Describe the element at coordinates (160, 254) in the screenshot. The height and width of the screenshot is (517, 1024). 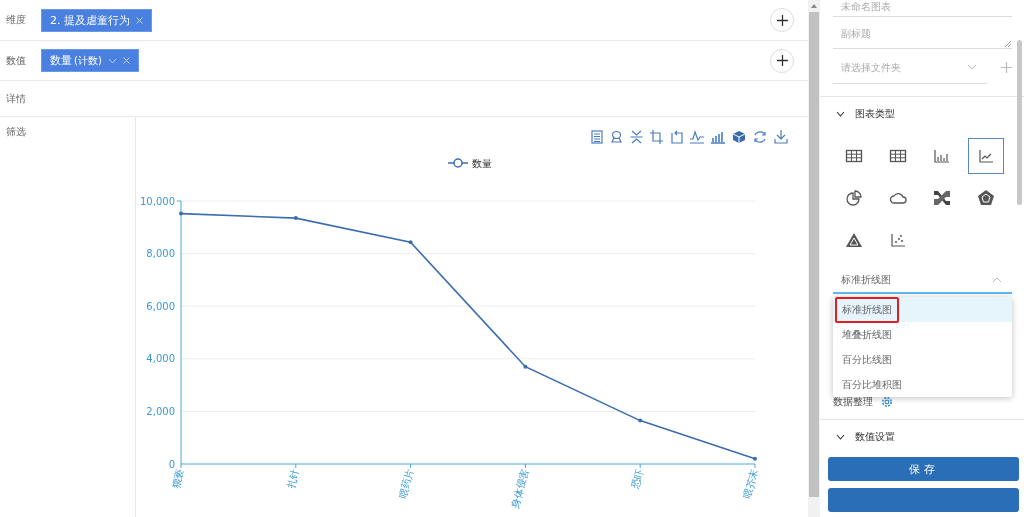
I see `axis-tick-label: 8,000` at that location.